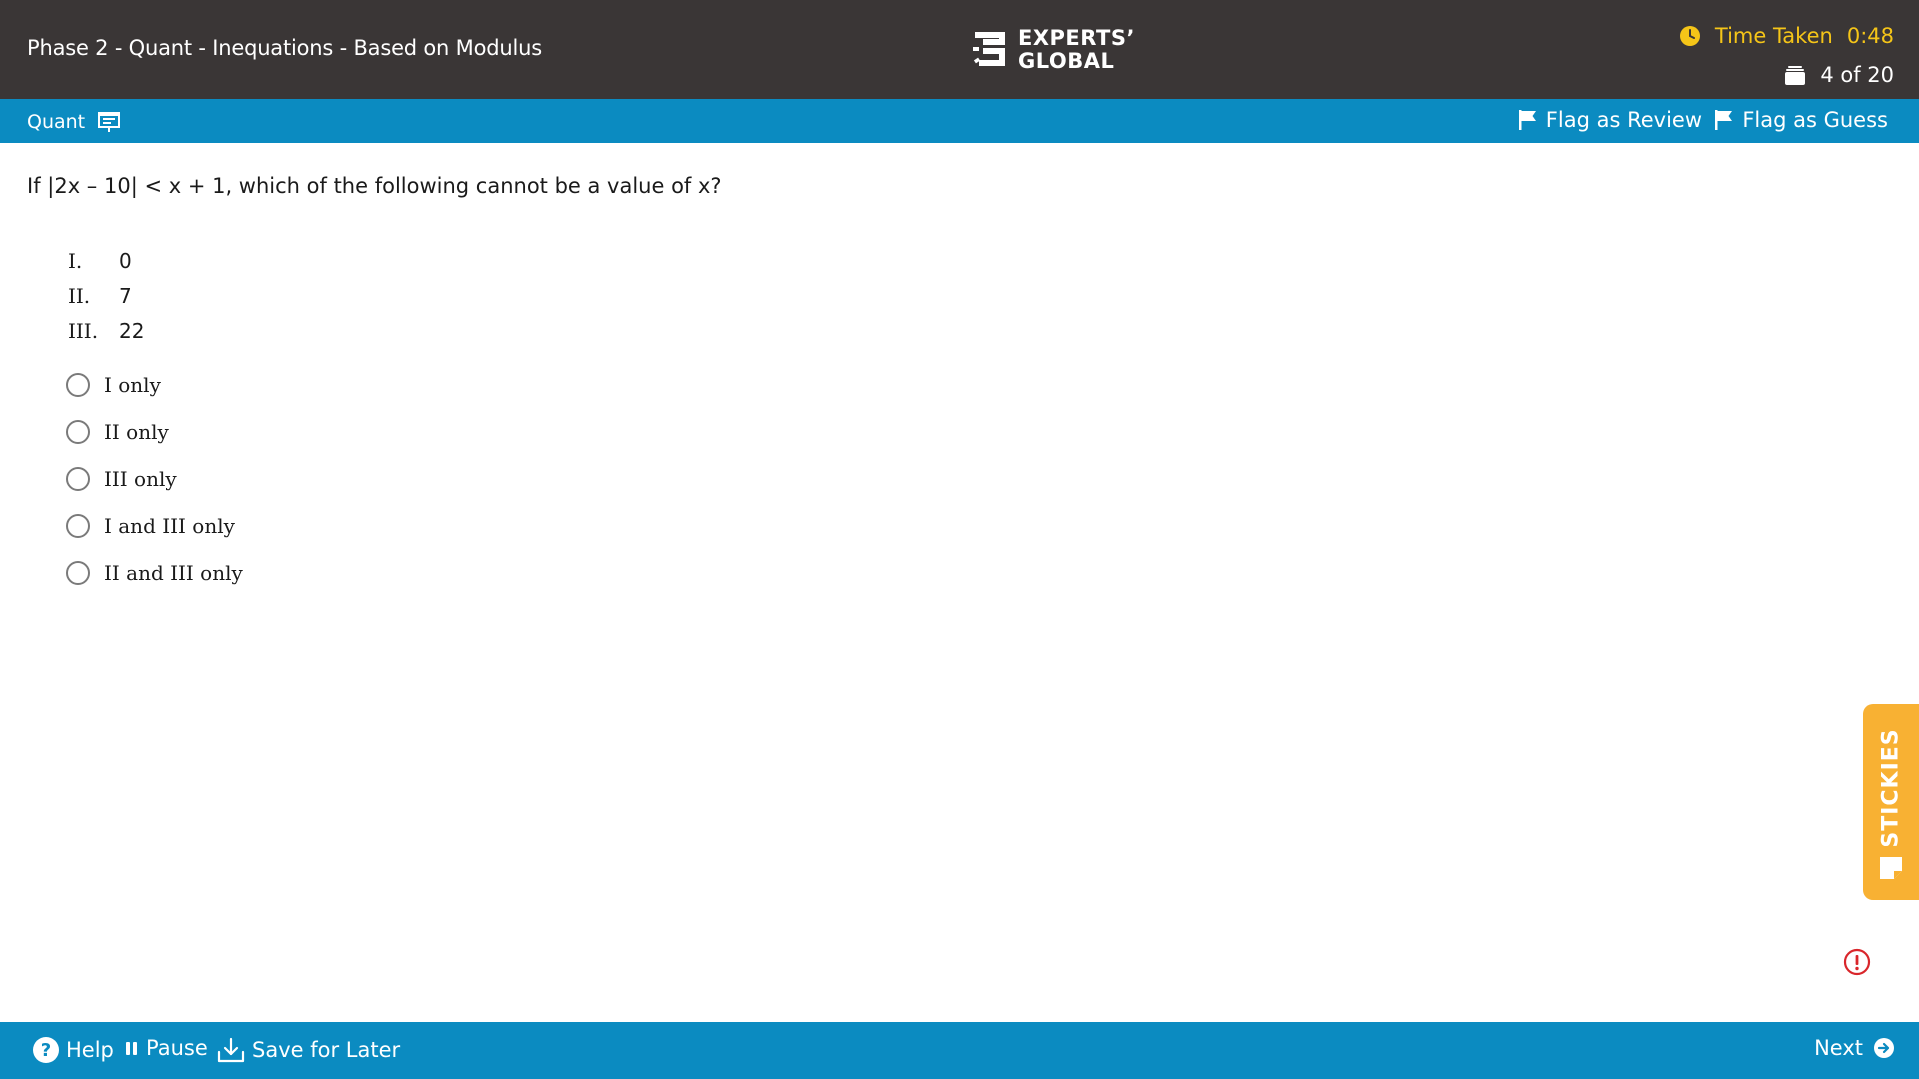  What do you see at coordinates (1838, 1048) in the screenshot?
I see `next-label: Next` at bounding box center [1838, 1048].